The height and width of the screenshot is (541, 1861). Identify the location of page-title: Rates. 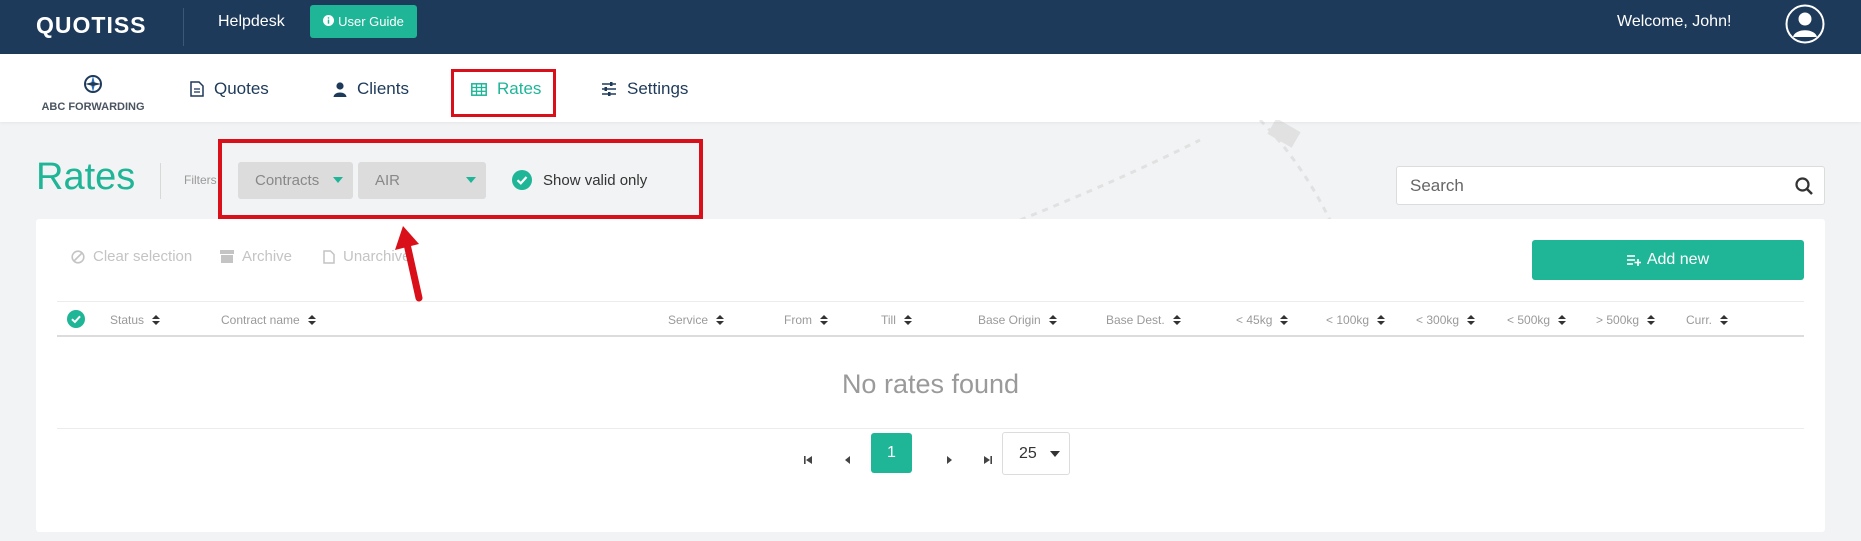
(86, 177).